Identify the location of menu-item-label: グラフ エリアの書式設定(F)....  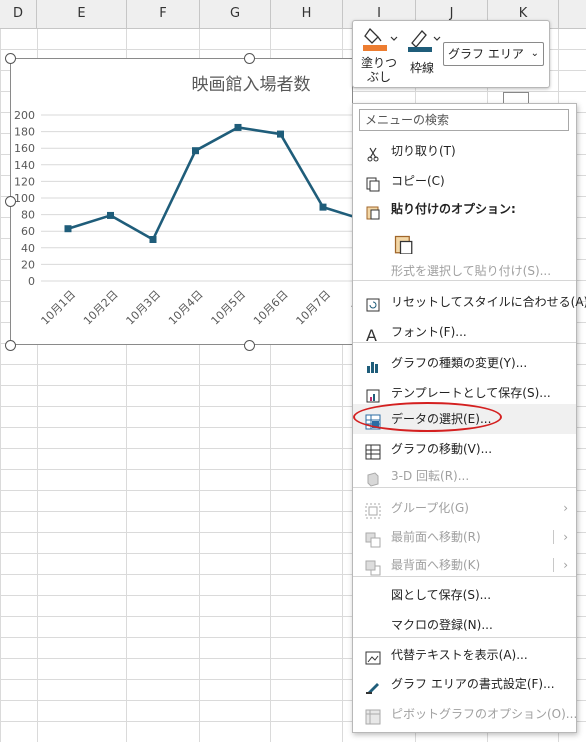
(473, 684).